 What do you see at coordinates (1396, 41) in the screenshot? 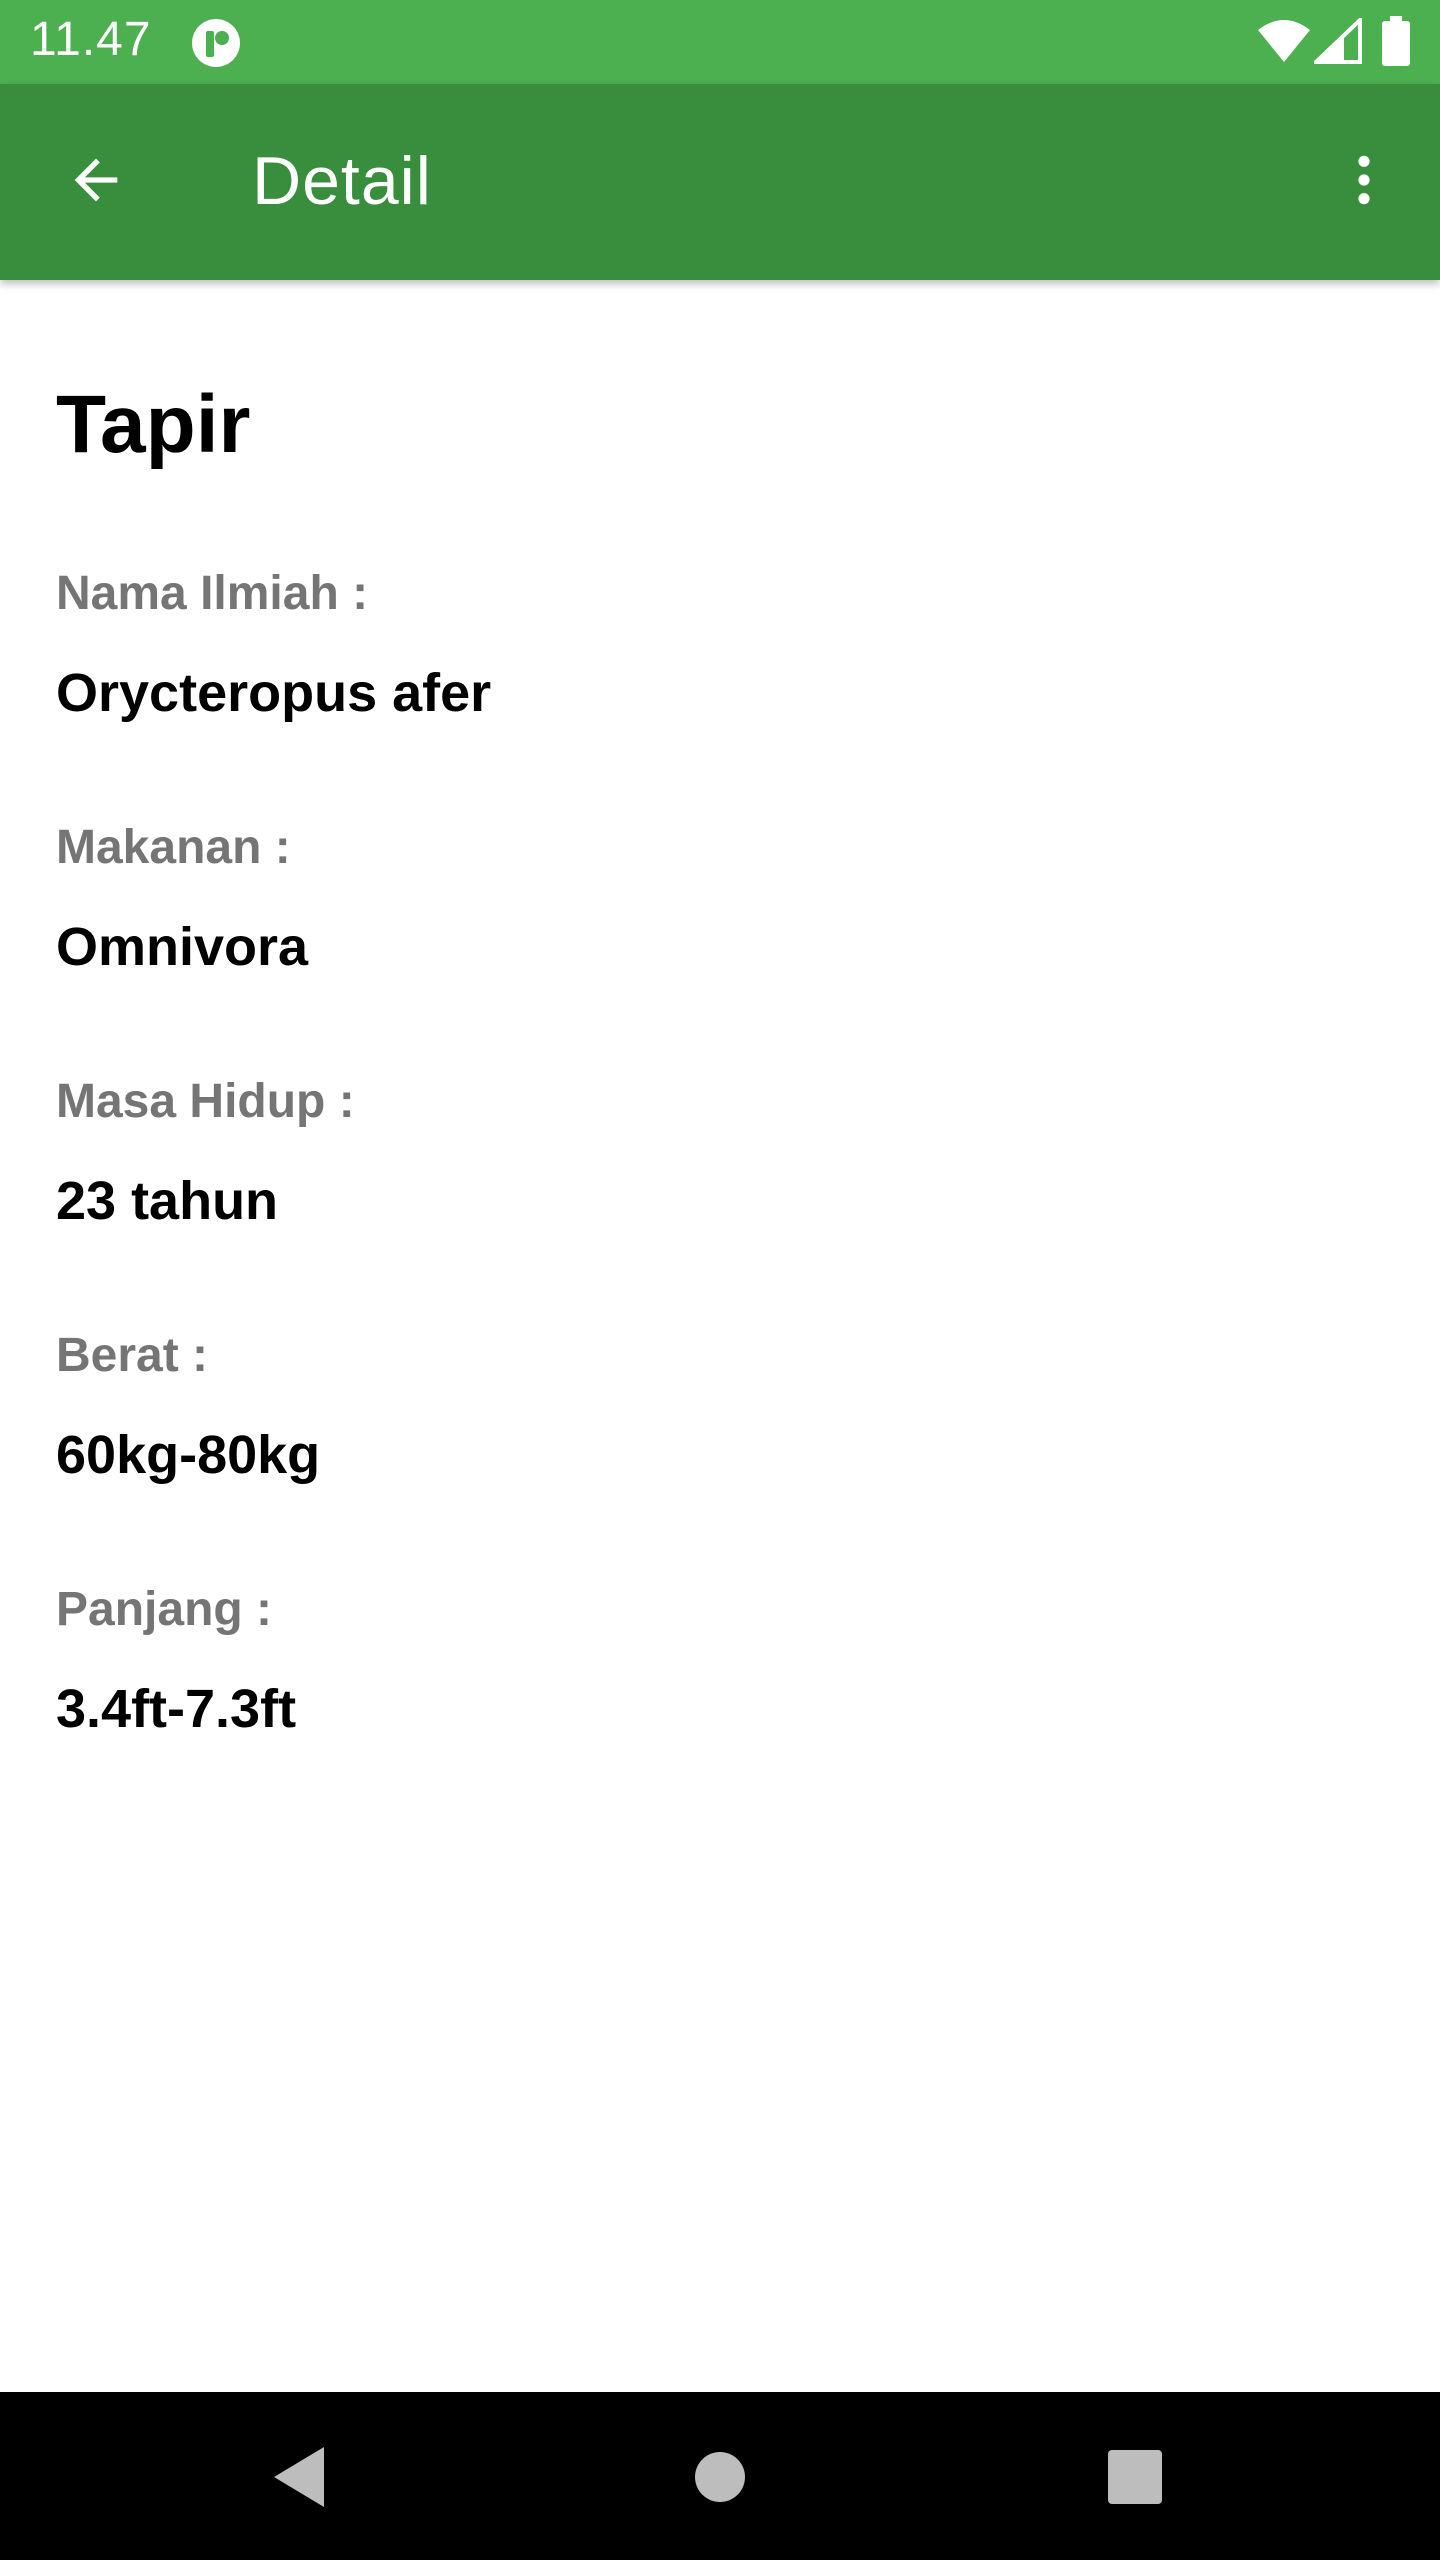
I see `battery-icon` at bounding box center [1396, 41].